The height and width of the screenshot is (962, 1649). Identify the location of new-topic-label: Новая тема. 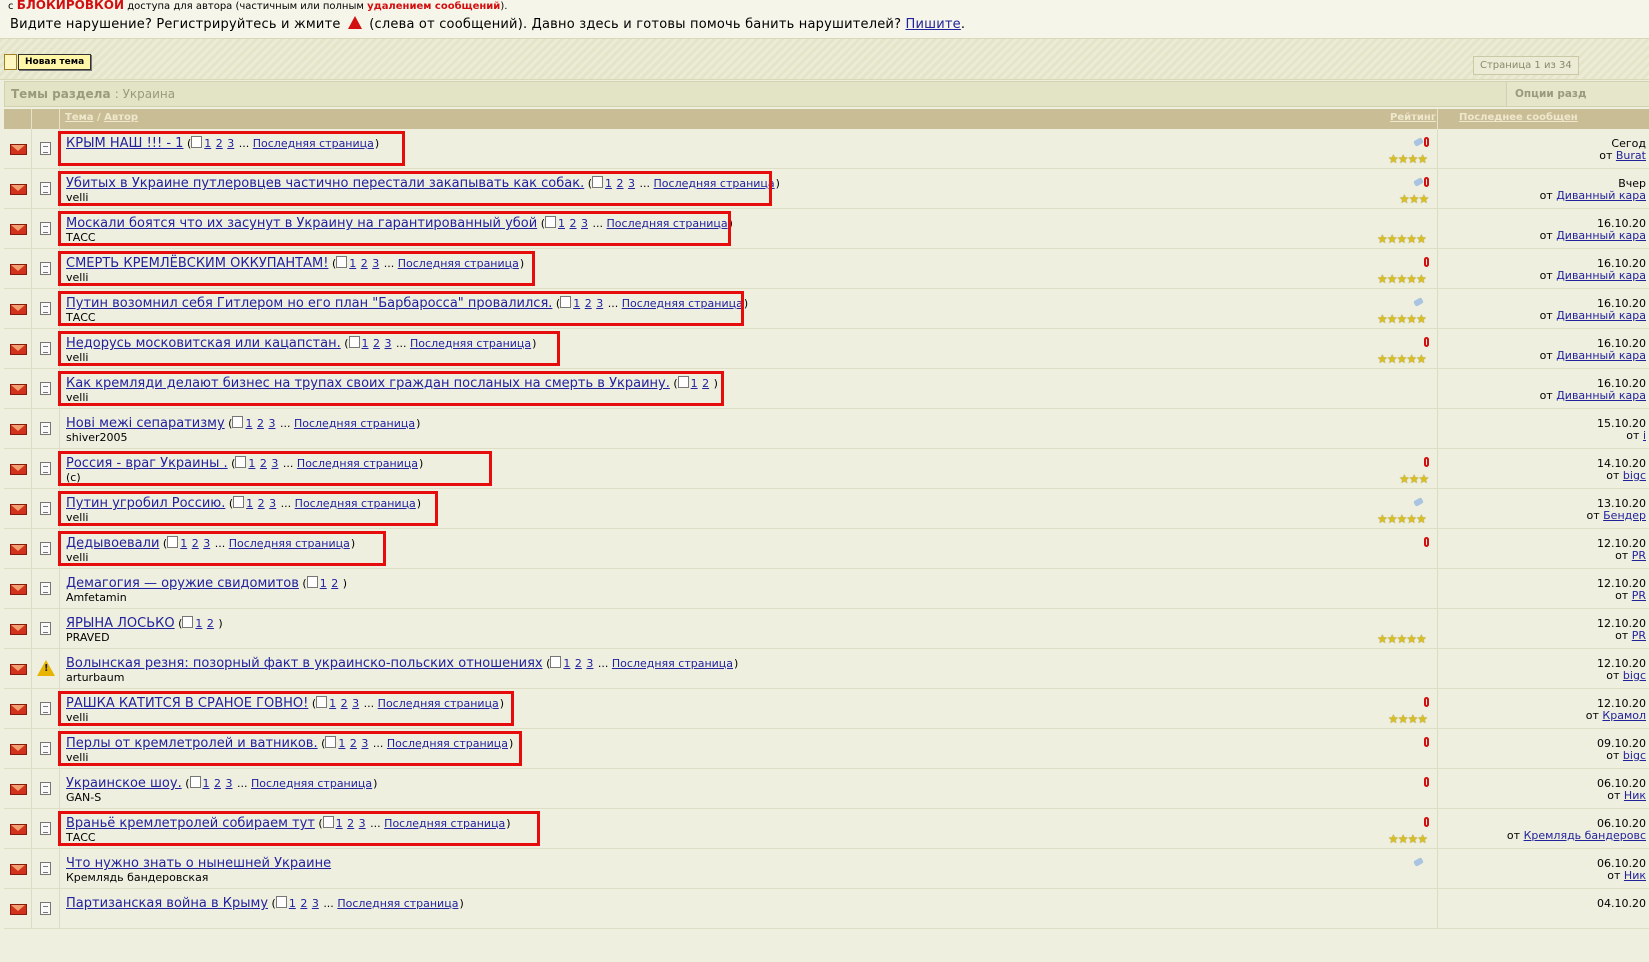
(55, 62).